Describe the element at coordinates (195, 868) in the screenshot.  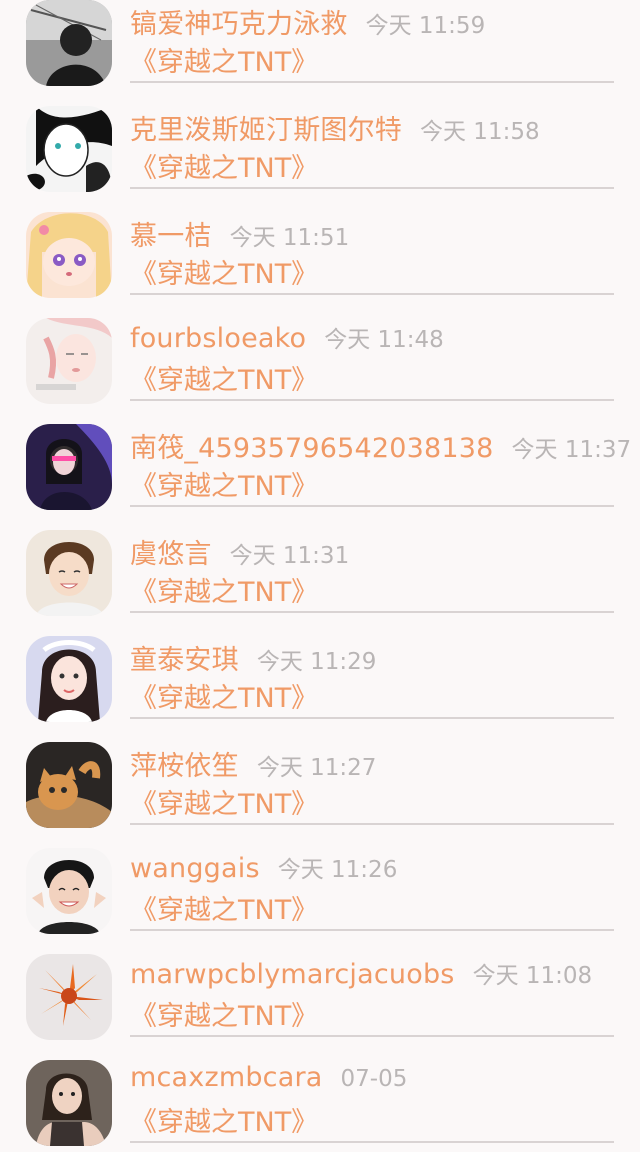
I see `username: wanggais` at that location.